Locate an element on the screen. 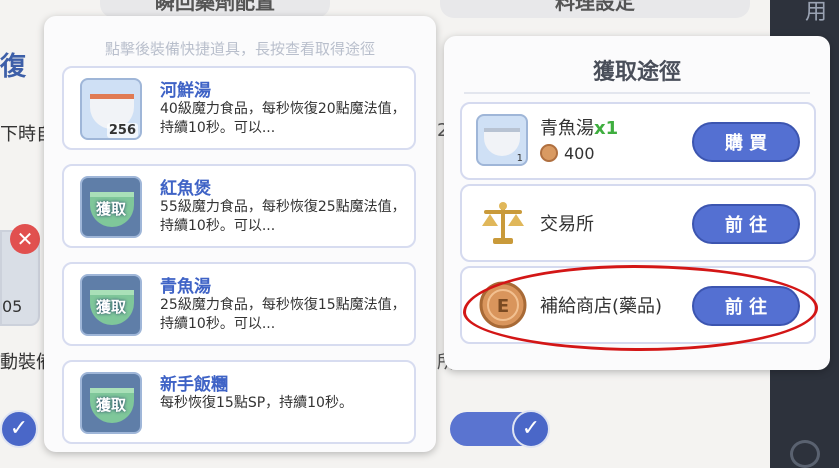 This screenshot has width=839, height=468. title-divider is located at coordinates (637, 93).